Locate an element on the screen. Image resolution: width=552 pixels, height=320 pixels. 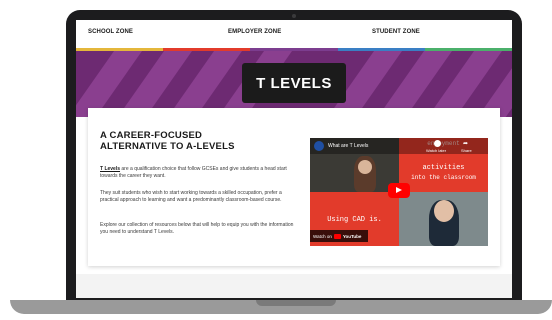
heading-line-2: ALTERNATIVE TO A-LEVELS is located at coordinates (167, 146).